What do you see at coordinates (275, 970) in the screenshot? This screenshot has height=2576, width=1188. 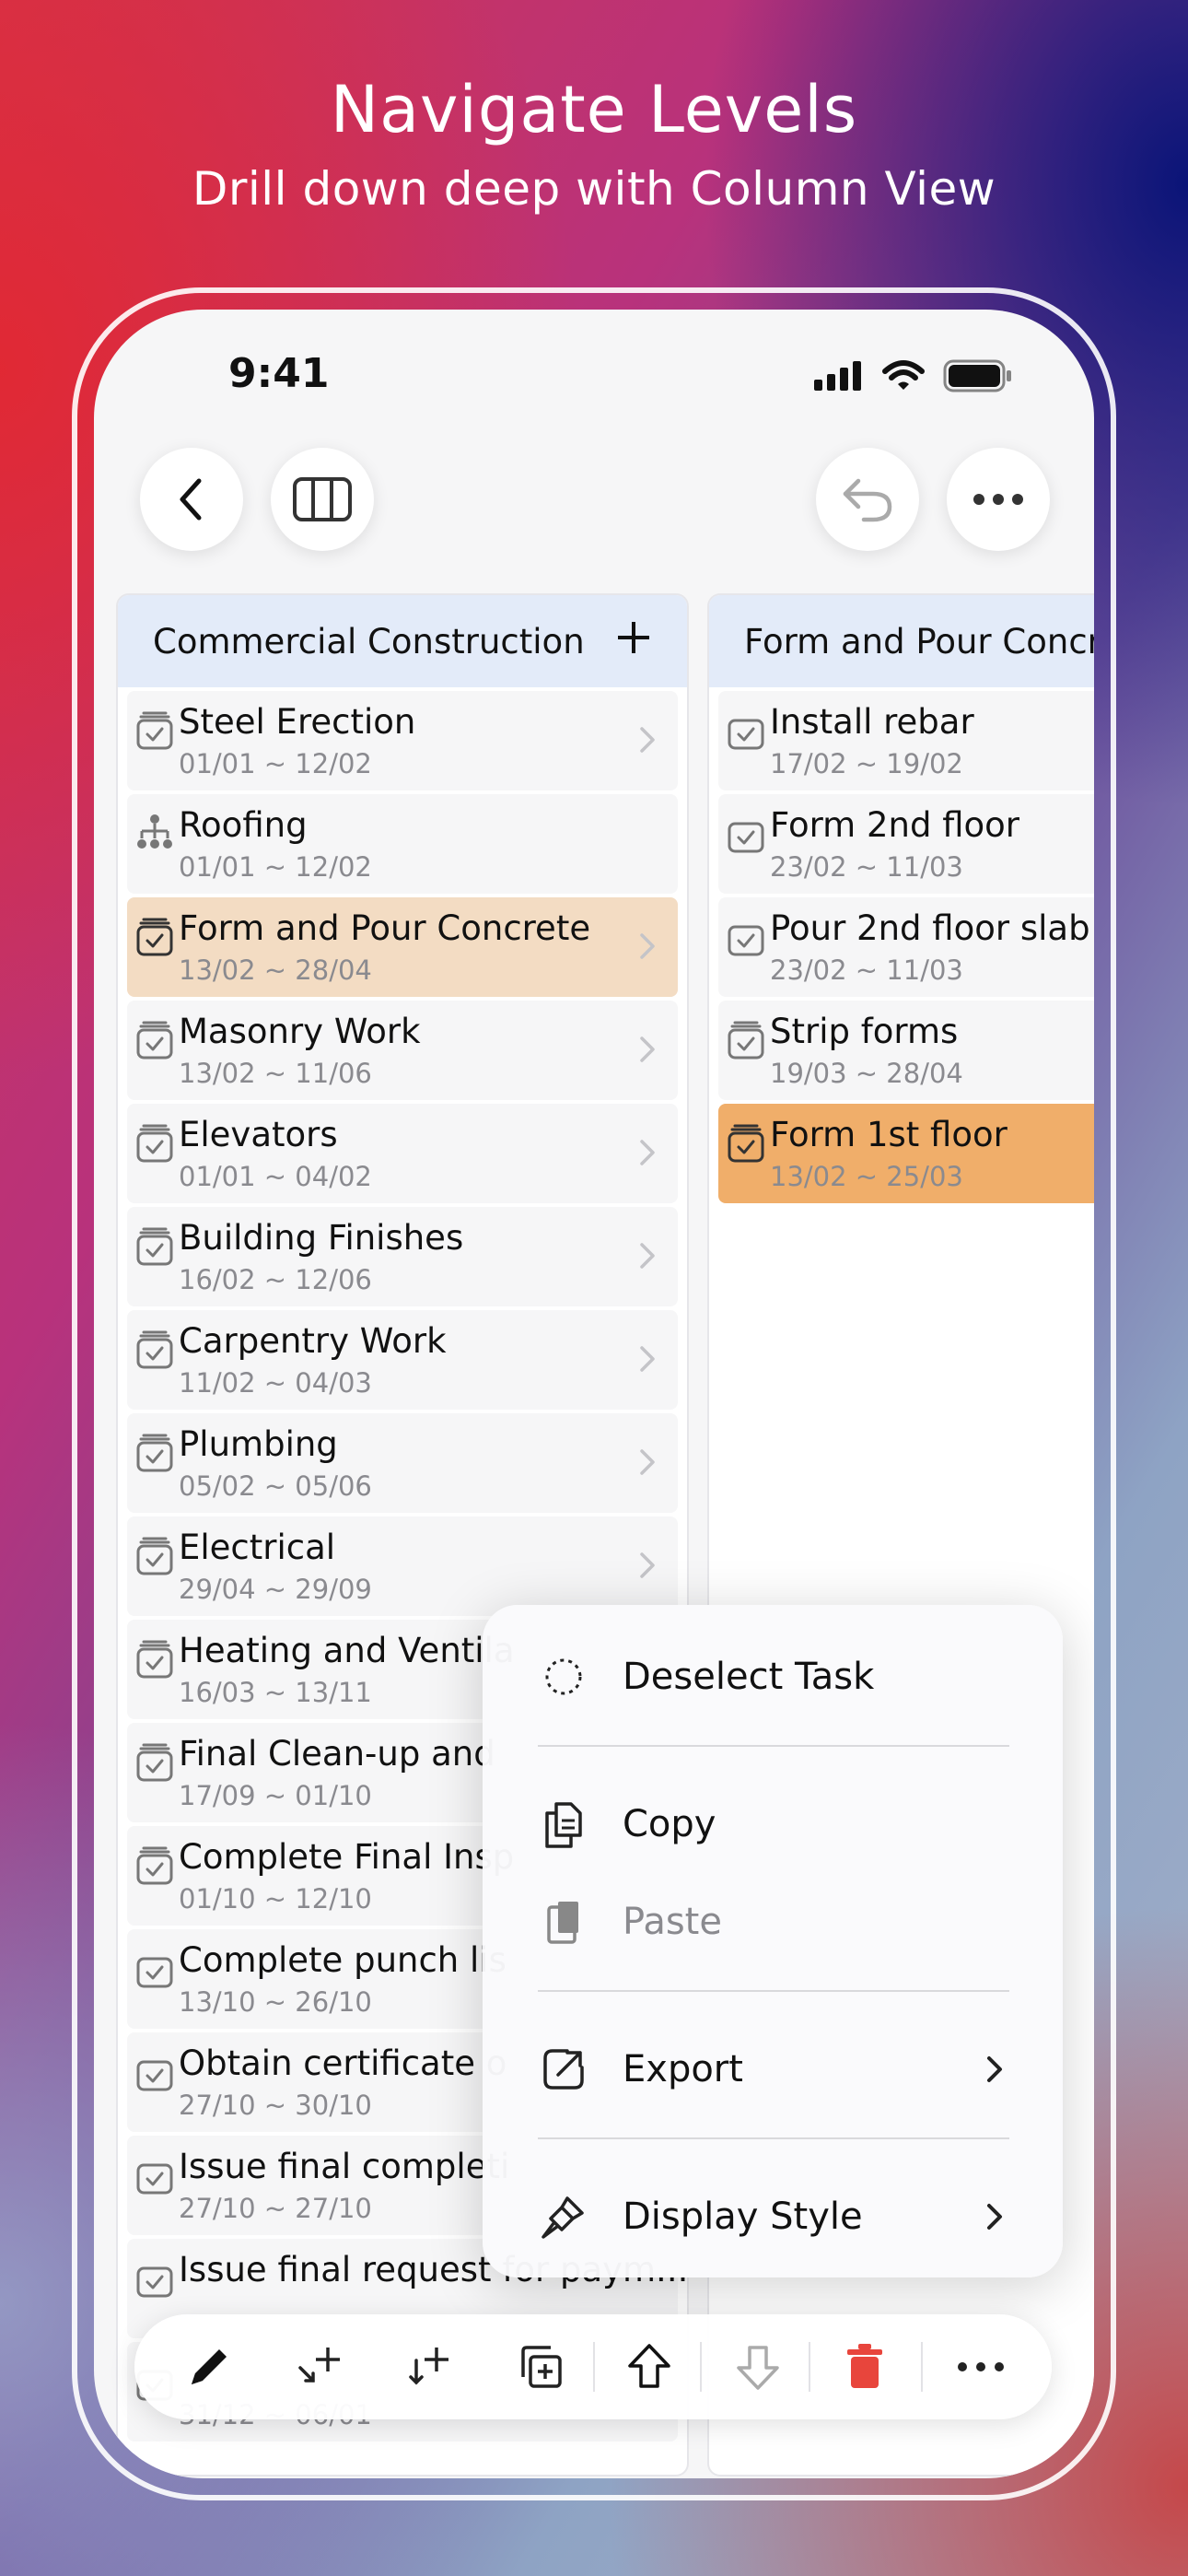 I see `task-date-range: 13/02 ~ 28/04` at bounding box center [275, 970].